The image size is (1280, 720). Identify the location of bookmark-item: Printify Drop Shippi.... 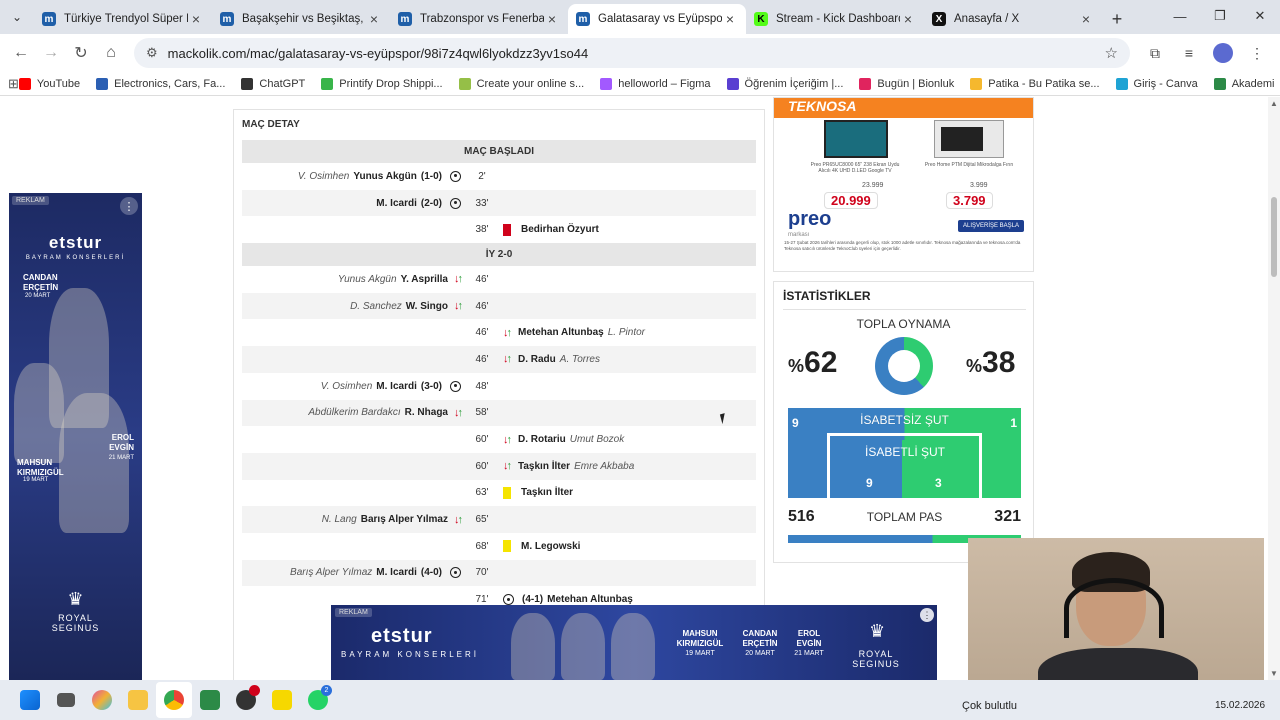
(382, 83).